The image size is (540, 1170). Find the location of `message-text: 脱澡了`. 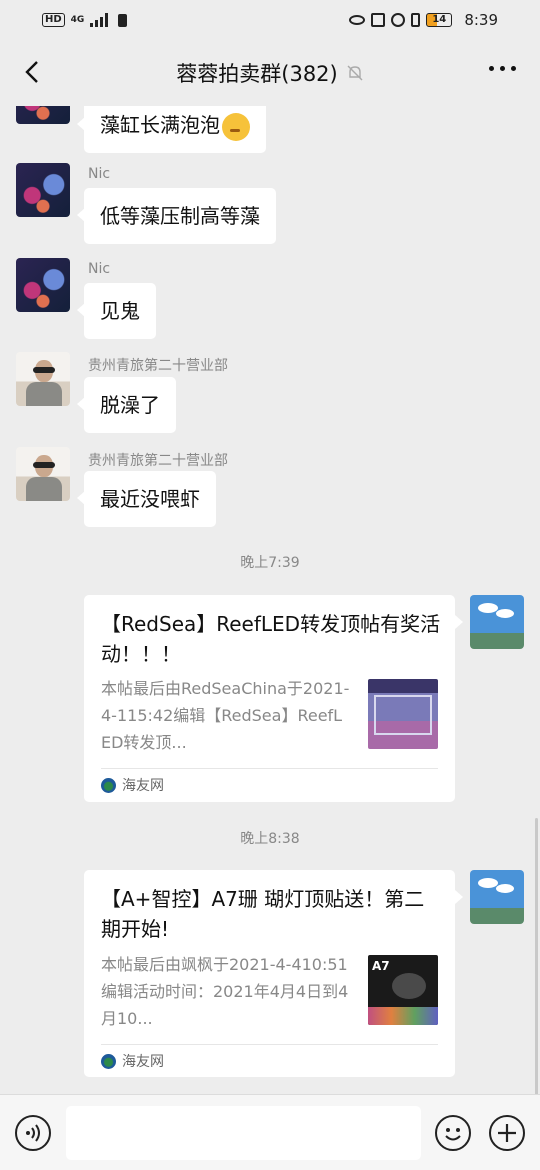

message-text: 脱澡了 is located at coordinates (130, 405).